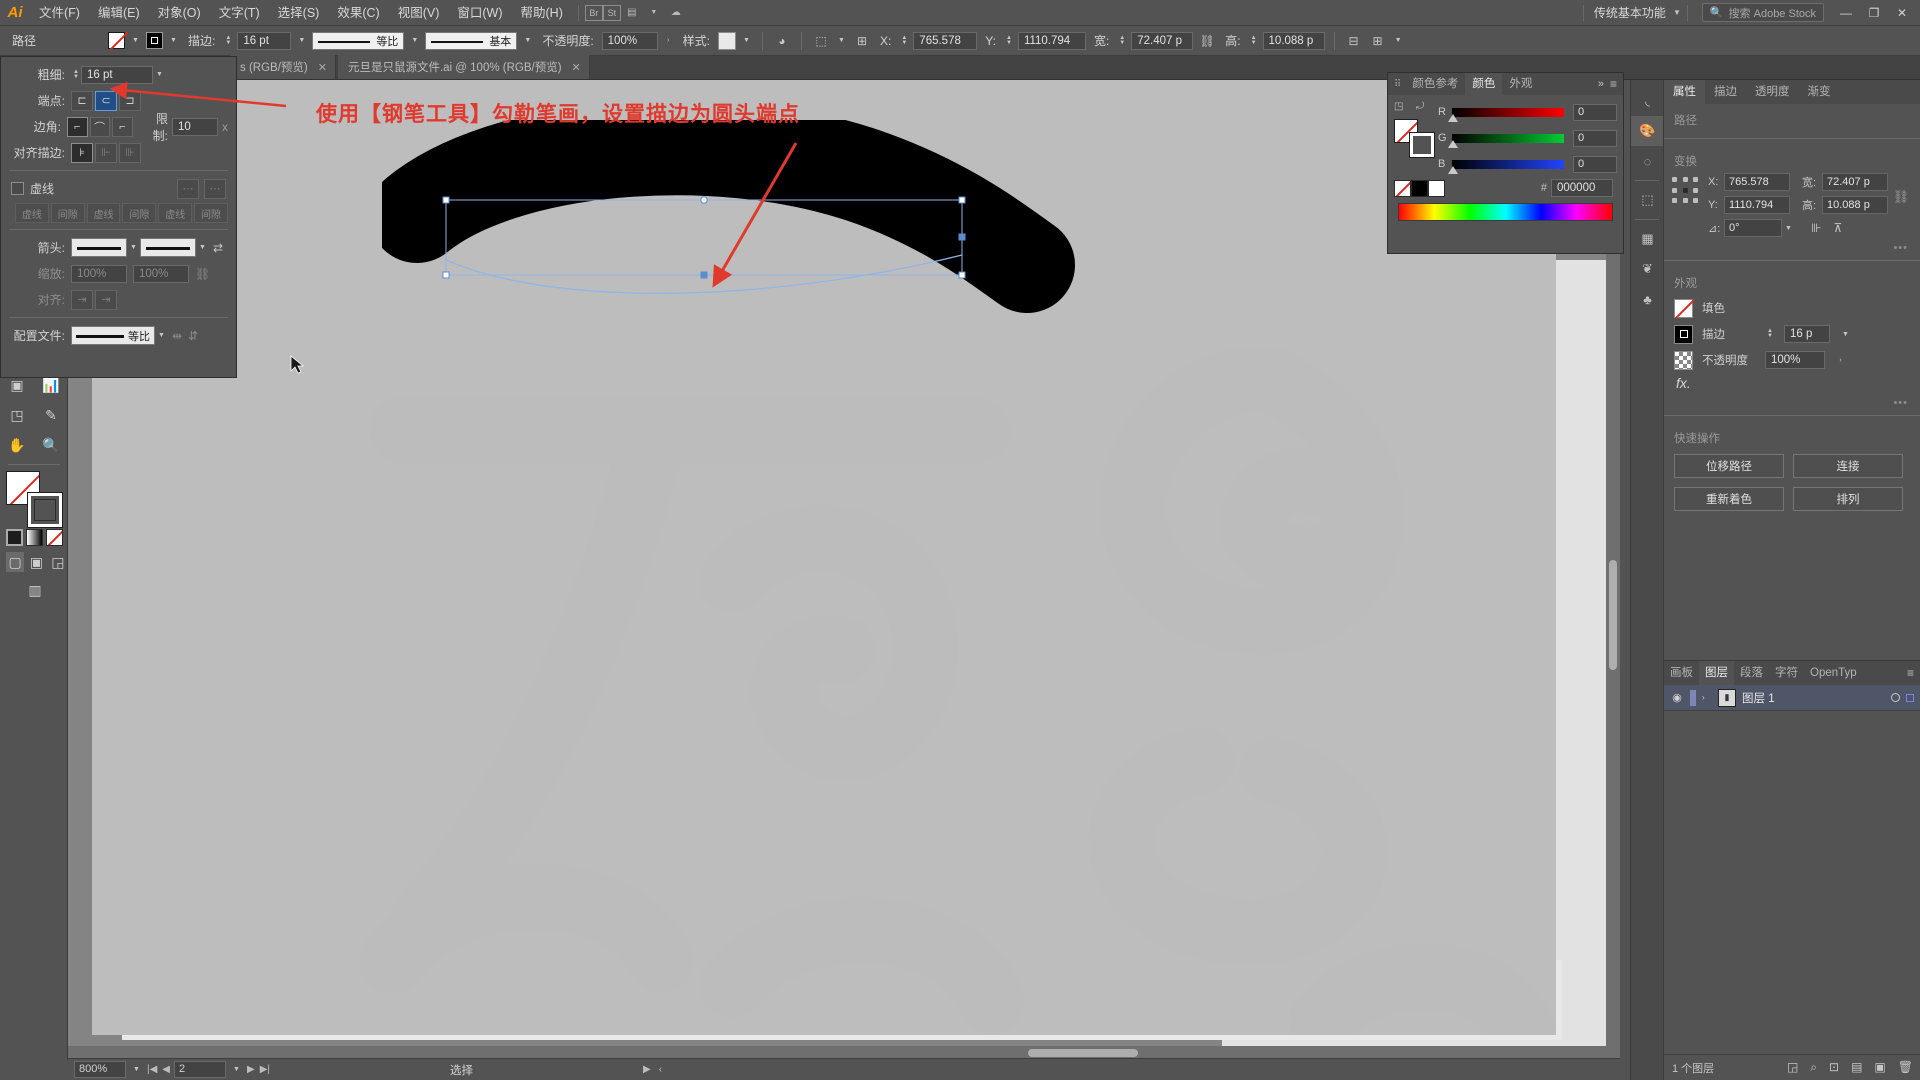 The image size is (1920, 1080). I want to click on creative-cloud-icon: ☁, so click(676, 13).